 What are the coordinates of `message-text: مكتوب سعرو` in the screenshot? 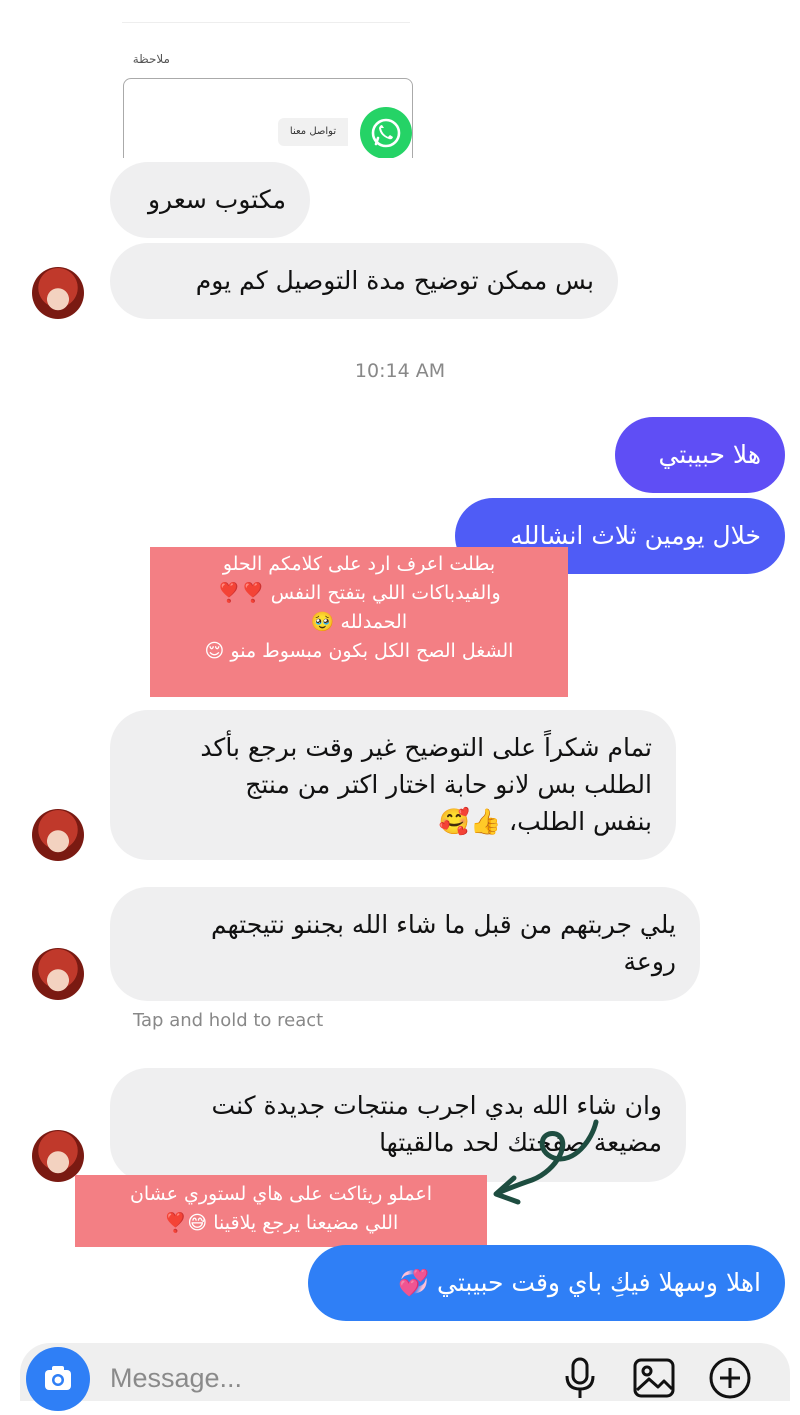 It's located at (216, 199).